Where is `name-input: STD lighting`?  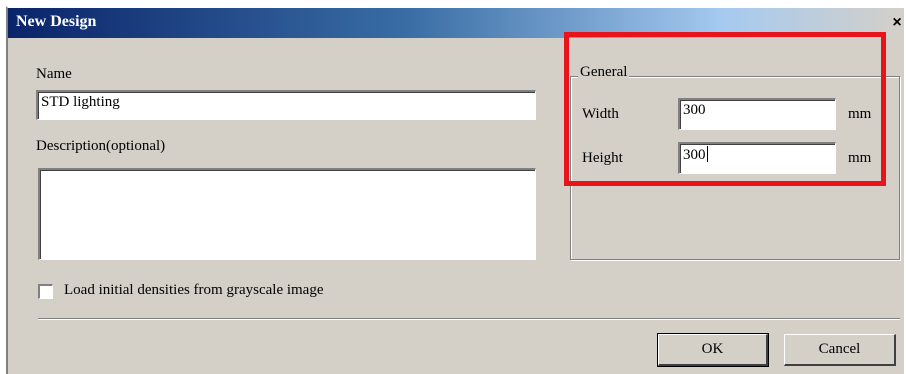 name-input: STD lighting is located at coordinates (286, 105).